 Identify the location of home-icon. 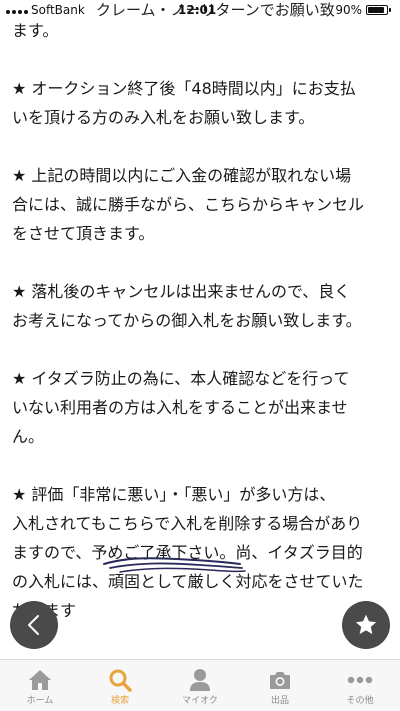
(40, 680).